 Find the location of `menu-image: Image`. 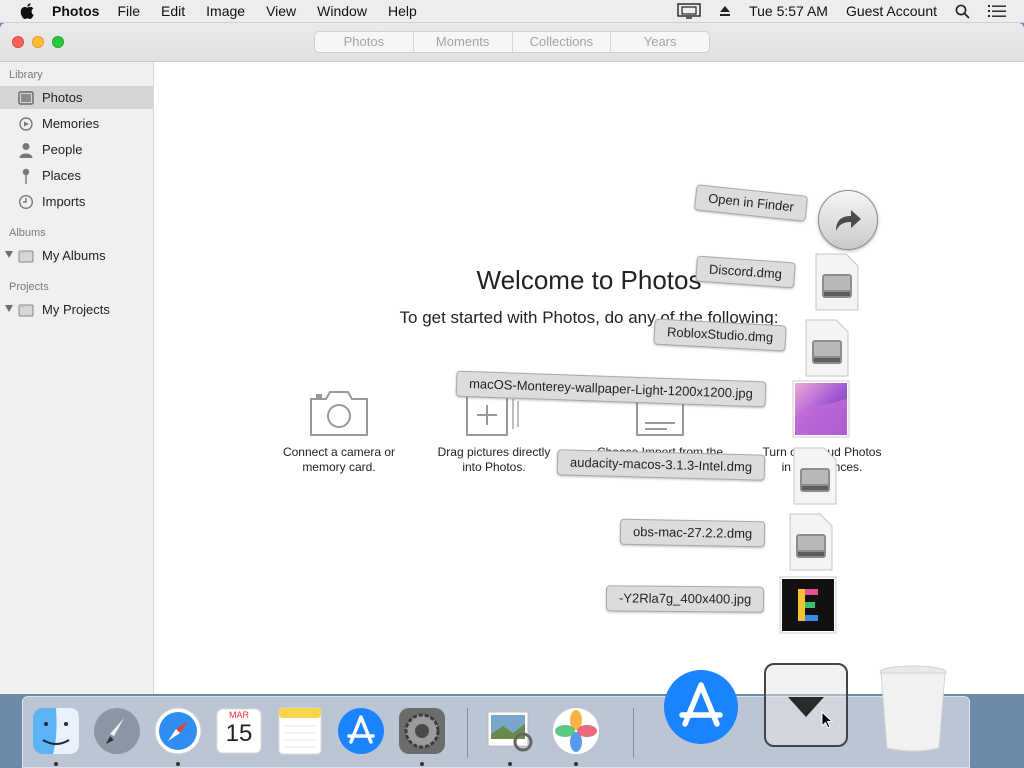

menu-image: Image is located at coordinates (225, 11).